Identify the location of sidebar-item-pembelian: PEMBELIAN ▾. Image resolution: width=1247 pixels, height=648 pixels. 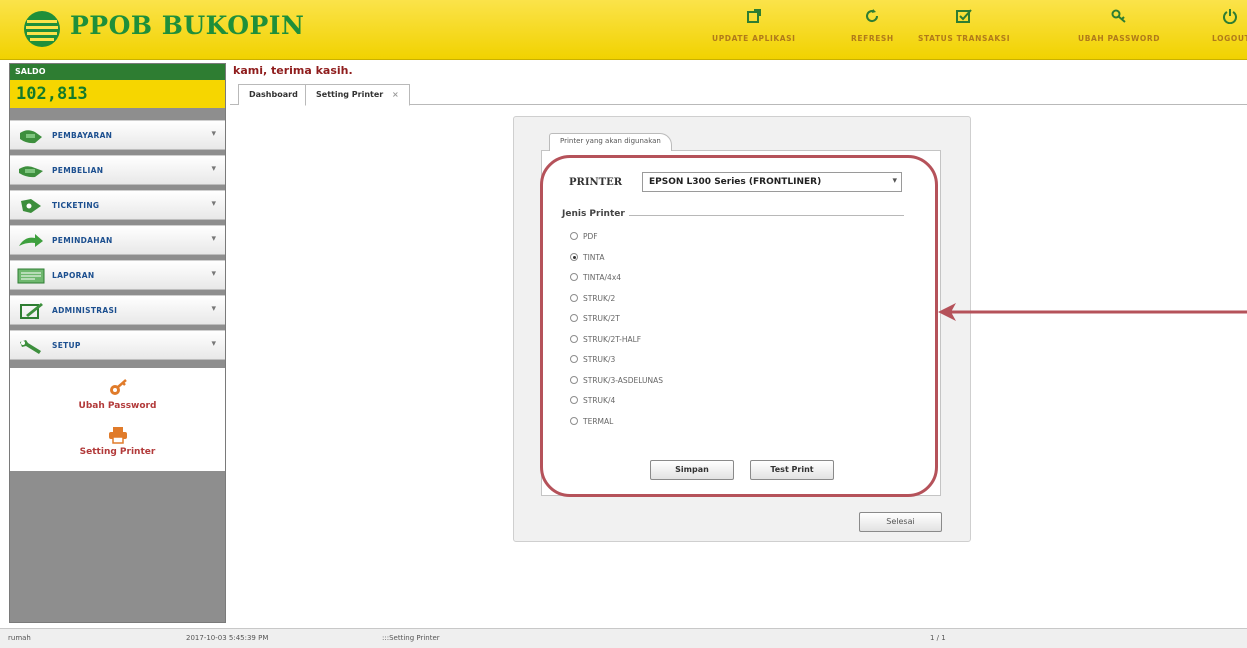
(117, 170).